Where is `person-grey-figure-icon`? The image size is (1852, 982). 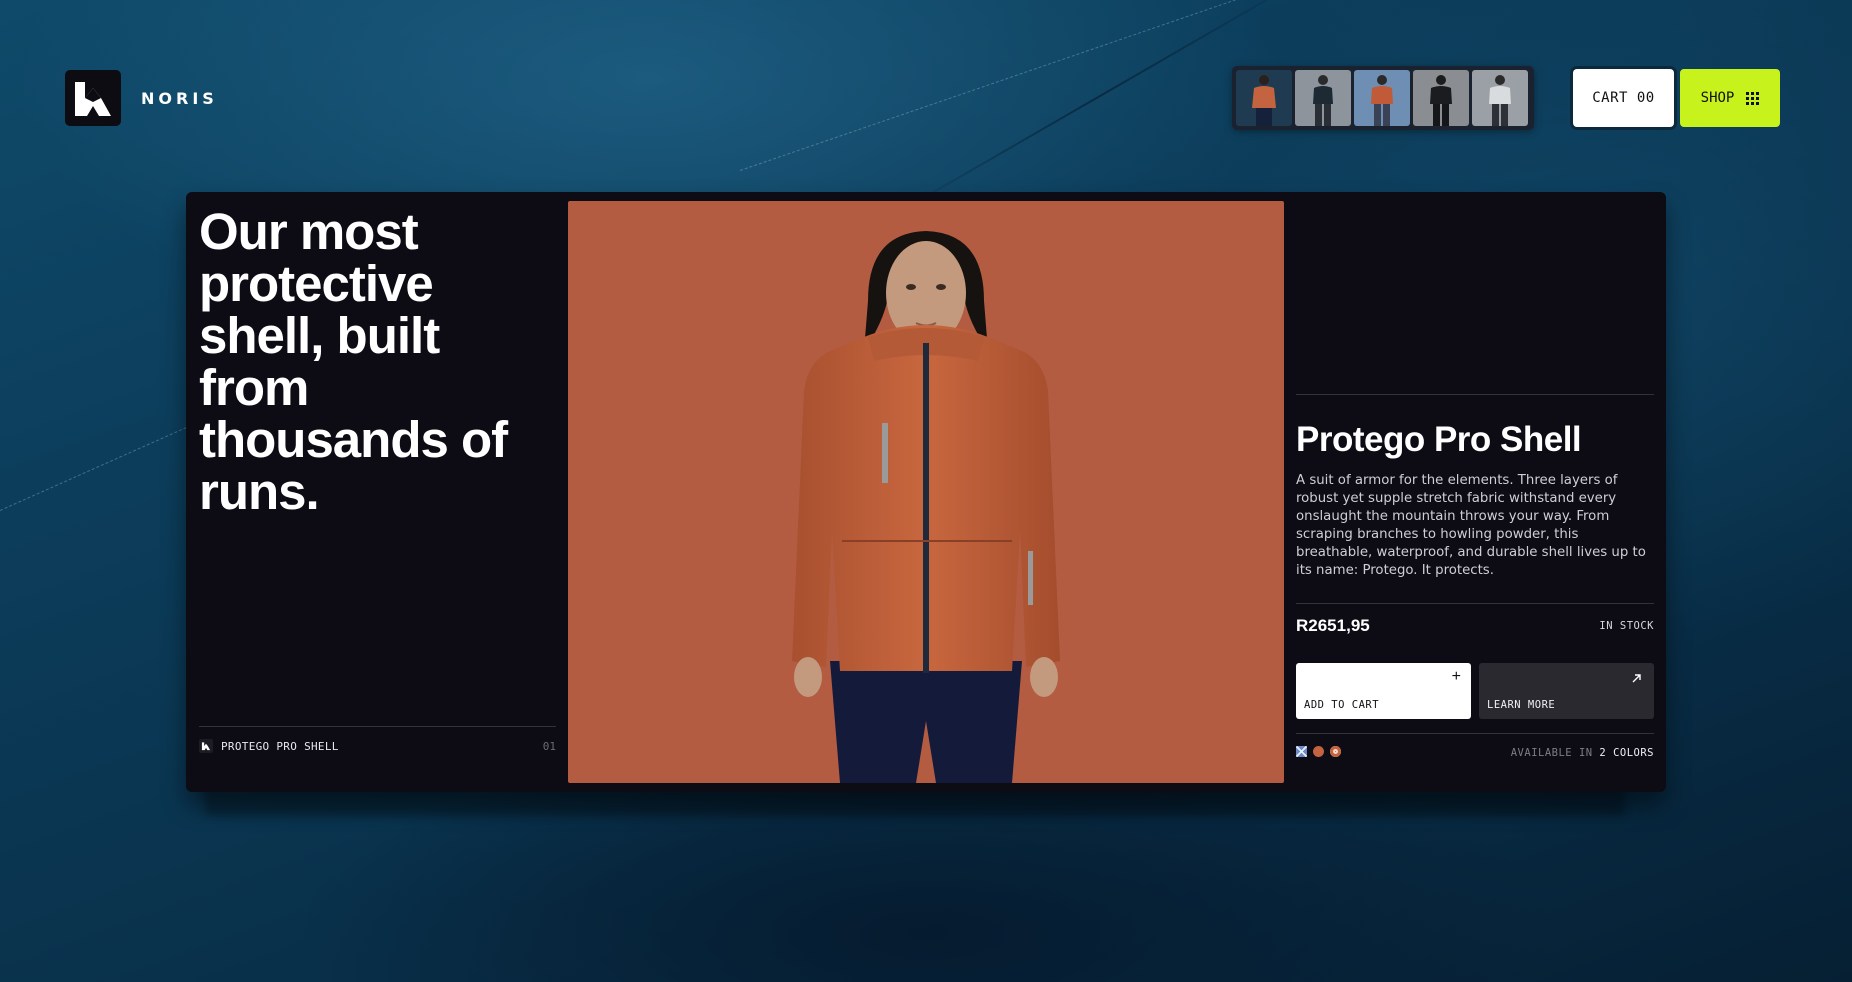
person-grey-figure-icon is located at coordinates (1323, 100).